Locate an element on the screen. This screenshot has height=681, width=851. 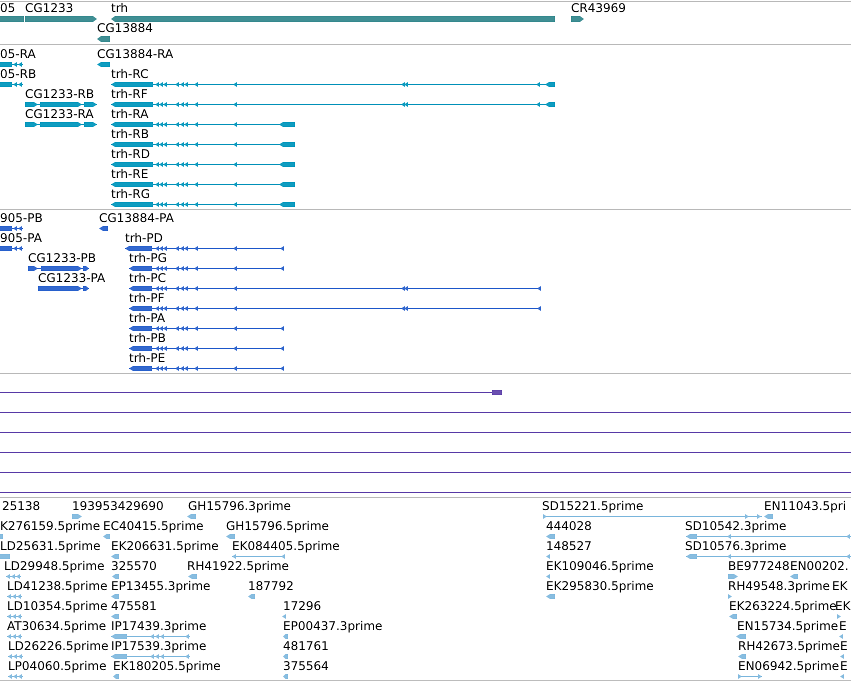
protein-label: CG13884-PA is located at coordinates (136, 218).